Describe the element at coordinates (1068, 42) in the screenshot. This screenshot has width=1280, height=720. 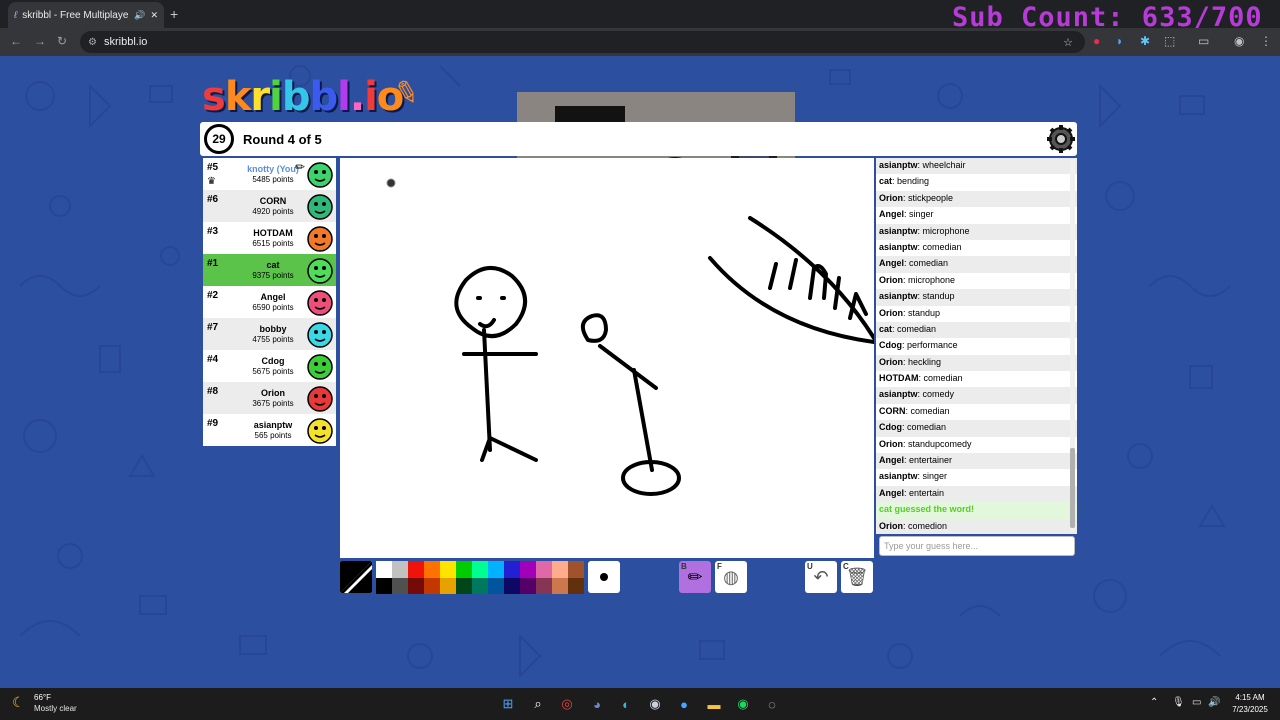
I see `bookmark-star-icon: ☆` at that location.